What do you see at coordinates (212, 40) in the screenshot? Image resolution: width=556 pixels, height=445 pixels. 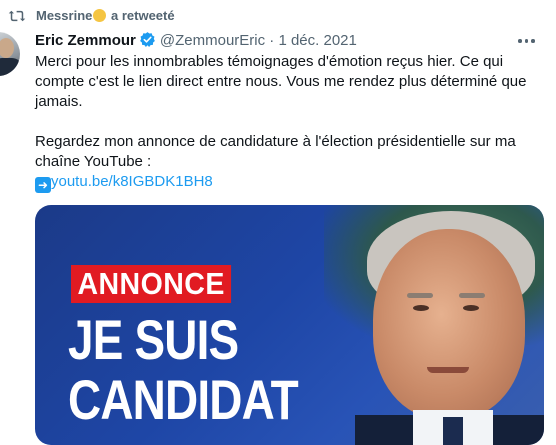 I see `author-handle: @ZemmourEric` at bounding box center [212, 40].